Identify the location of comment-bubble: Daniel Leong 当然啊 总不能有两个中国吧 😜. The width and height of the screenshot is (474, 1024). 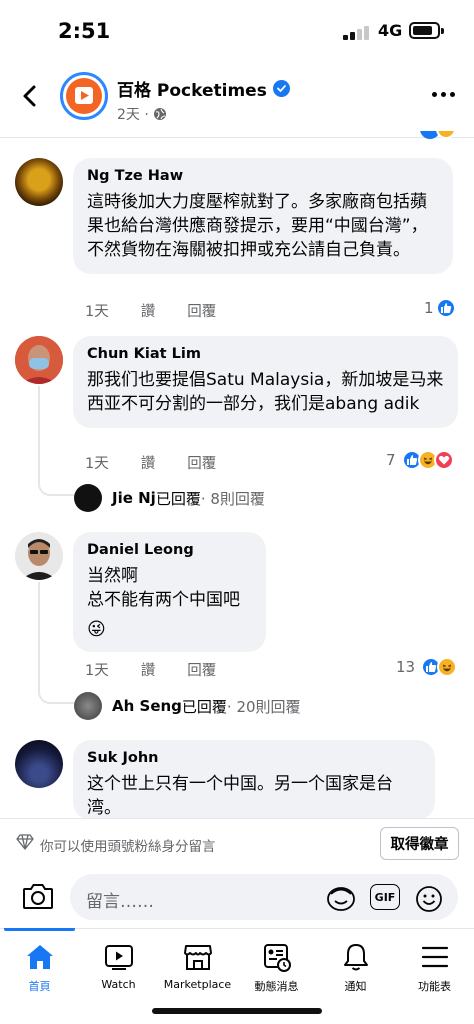
(169, 592).